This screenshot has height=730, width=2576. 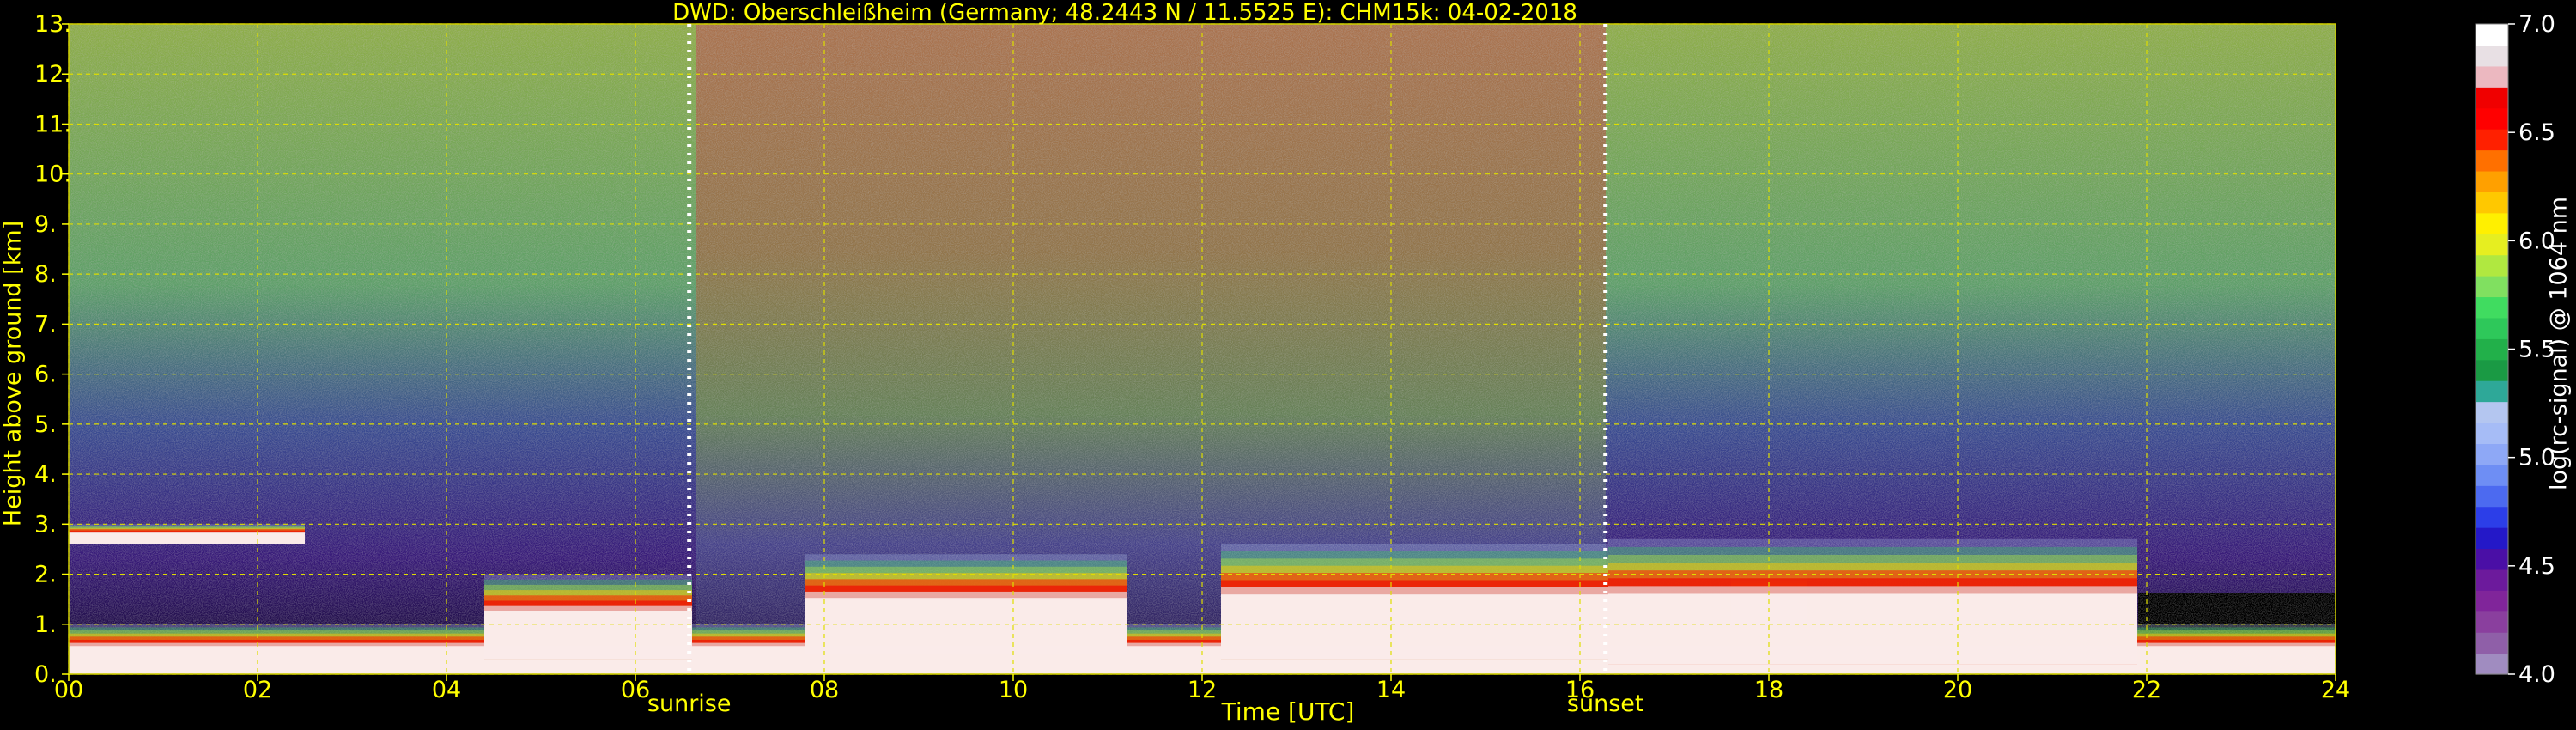 I want to click on y-tick-label: 12., so click(x=52, y=74).